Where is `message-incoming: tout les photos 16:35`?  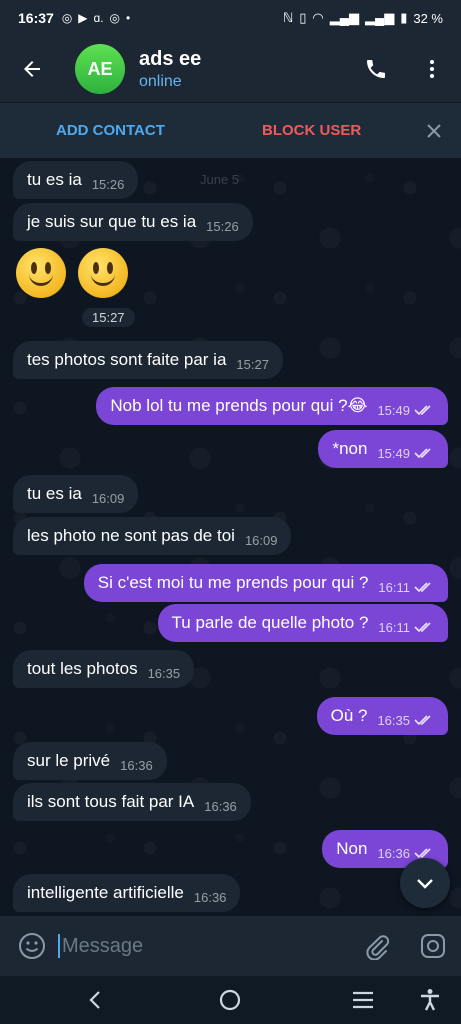
message-incoming: tout les photos 16:35 is located at coordinates (104, 669).